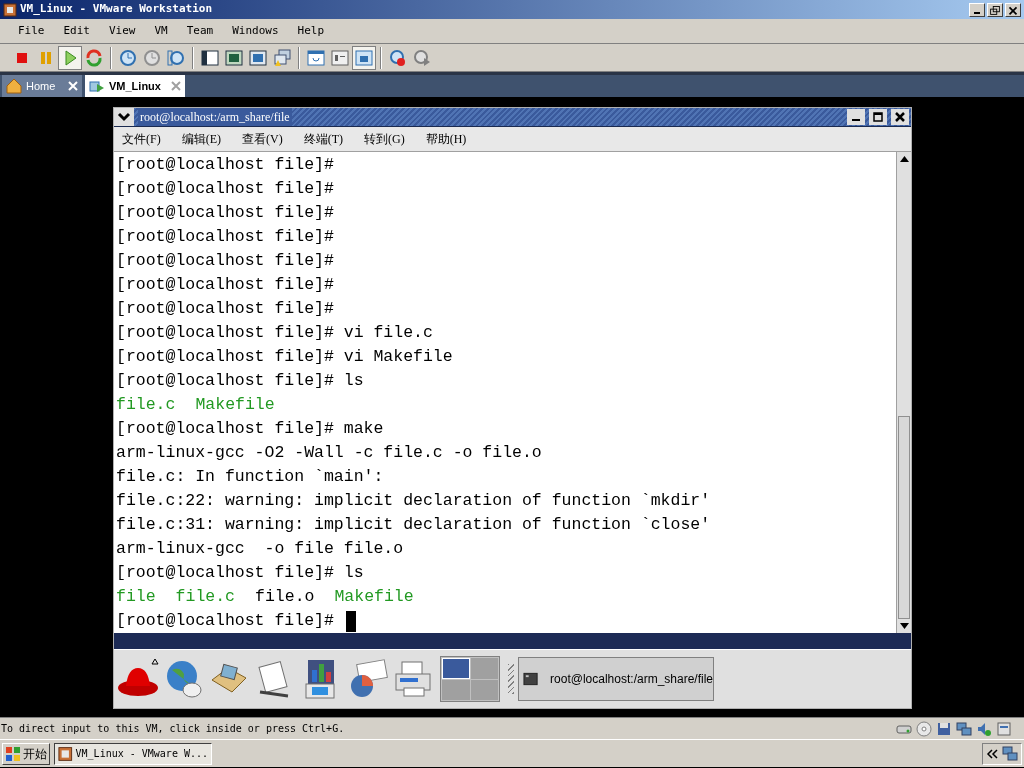  I want to click on chevron-down-icon, so click(124, 117).